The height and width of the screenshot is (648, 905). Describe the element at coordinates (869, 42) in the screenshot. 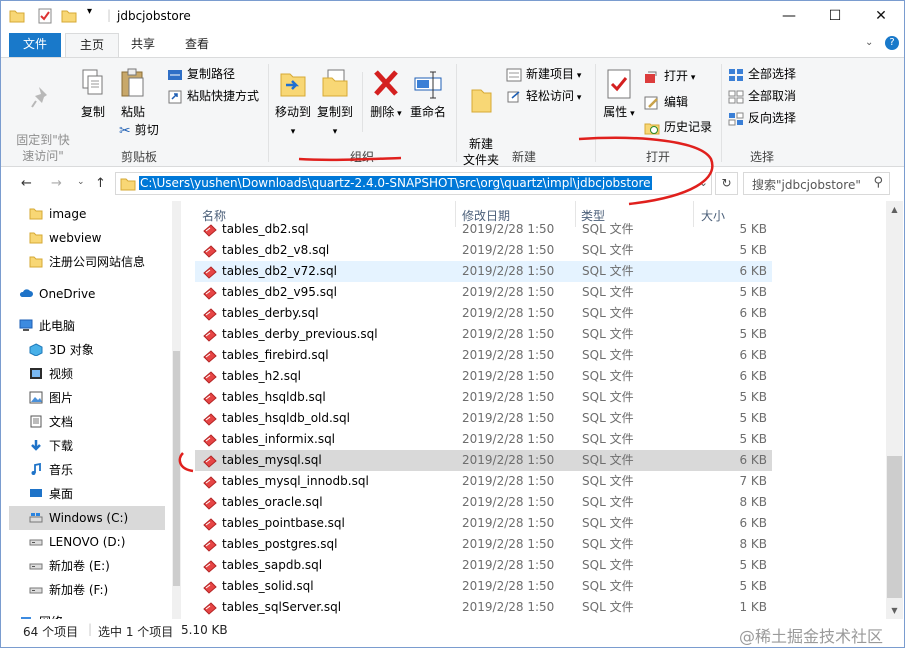

I see `collapse-ribbon-icon: ⌄` at that location.